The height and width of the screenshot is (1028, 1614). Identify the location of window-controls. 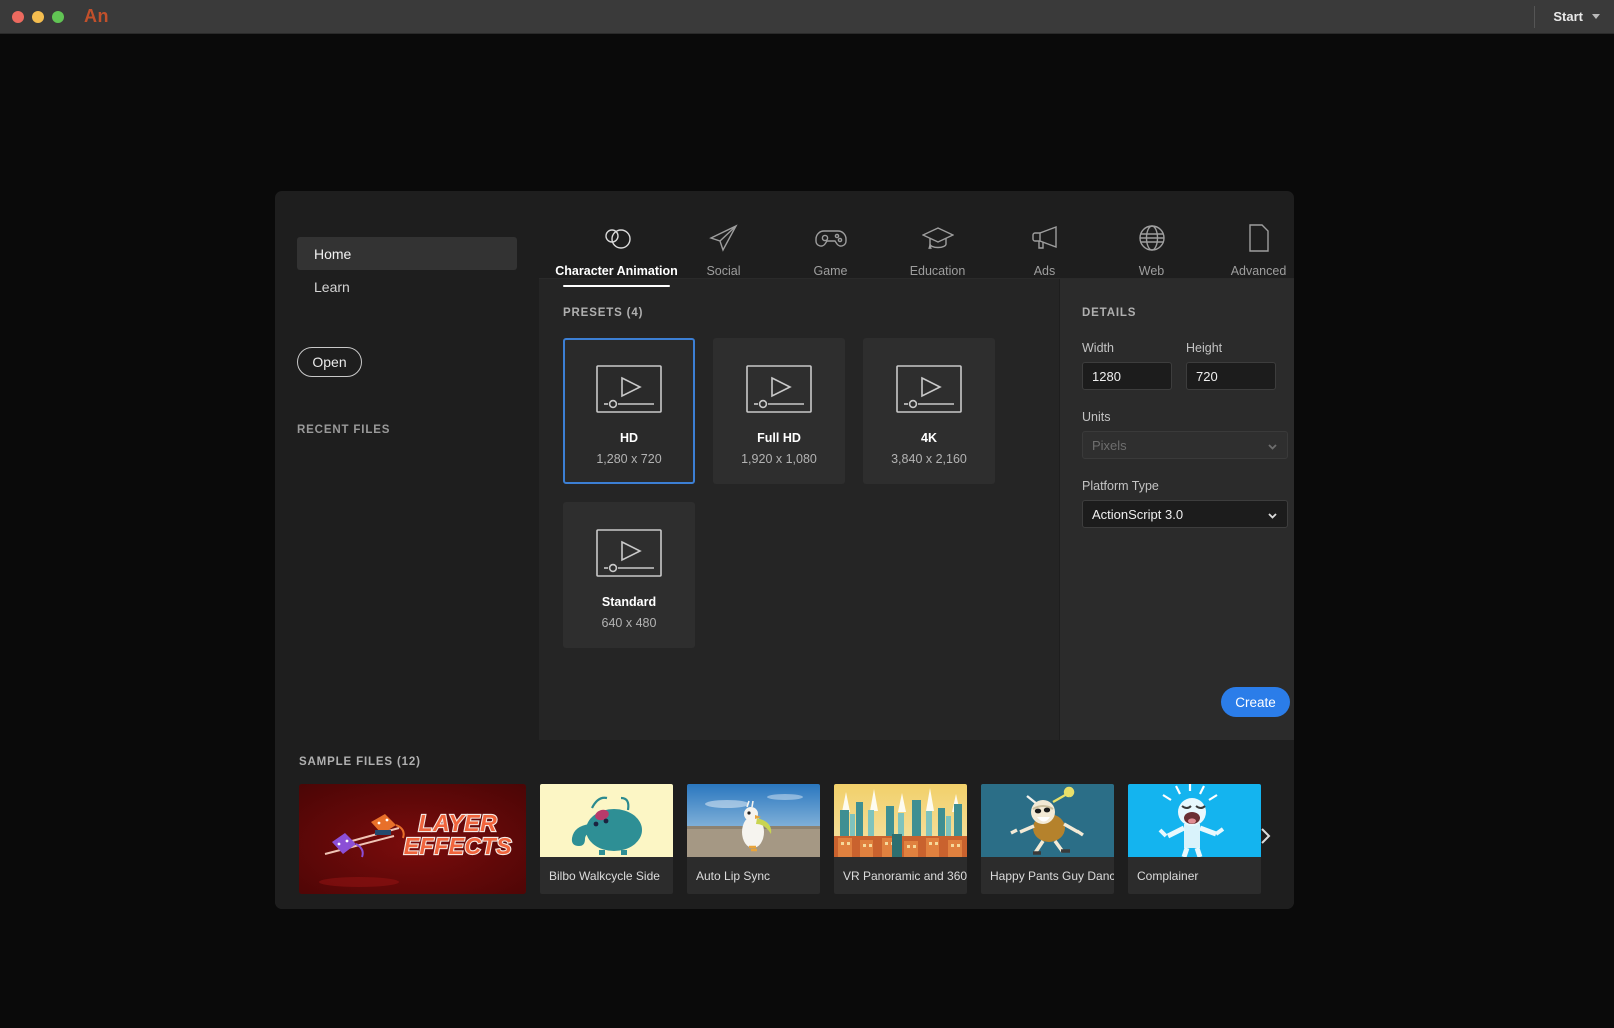
(38, 16).